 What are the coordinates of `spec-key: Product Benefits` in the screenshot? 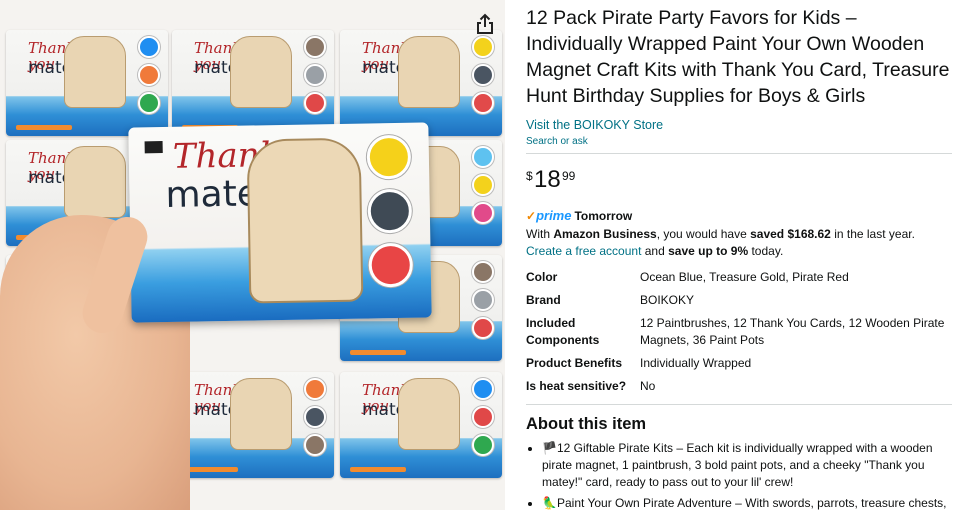 It's located at (574, 363).